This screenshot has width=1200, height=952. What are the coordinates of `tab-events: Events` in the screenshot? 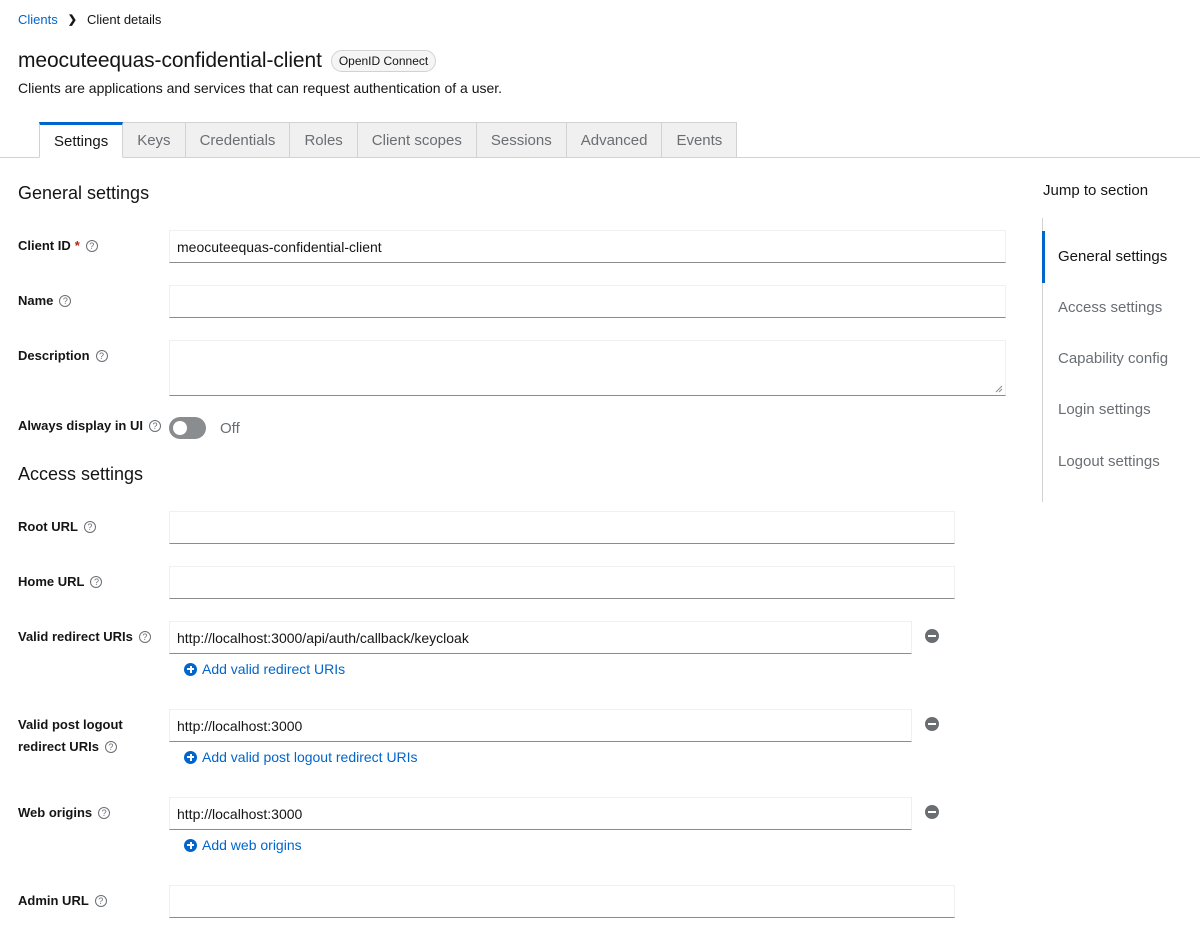 It's located at (700, 140).